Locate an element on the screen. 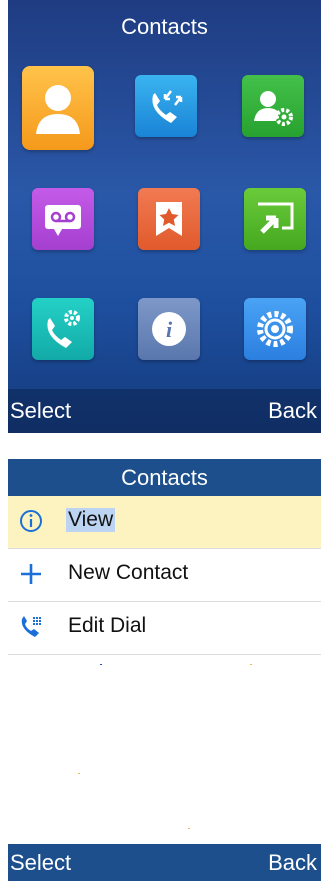 The height and width of the screenshot is (881, 321). menu-item-new-contact: New Contact is located at coordinates (164, 575).